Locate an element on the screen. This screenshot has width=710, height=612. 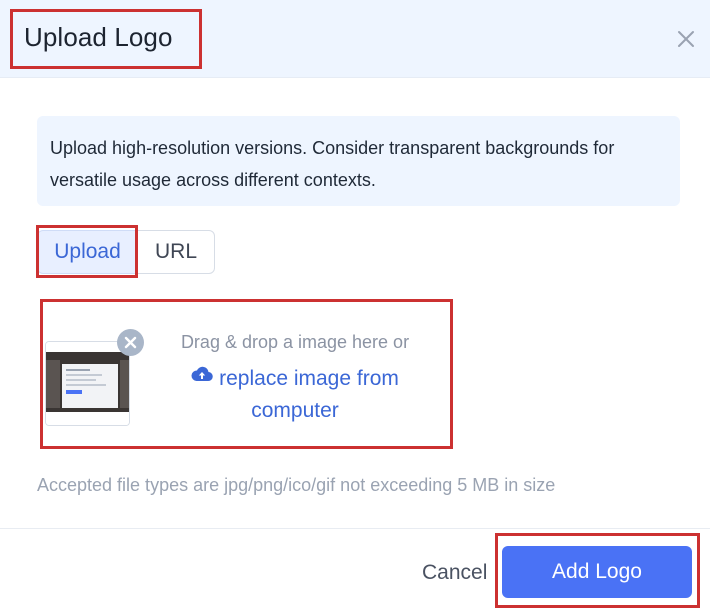
tab-upload: Upload is located at coordinates (87, 252).